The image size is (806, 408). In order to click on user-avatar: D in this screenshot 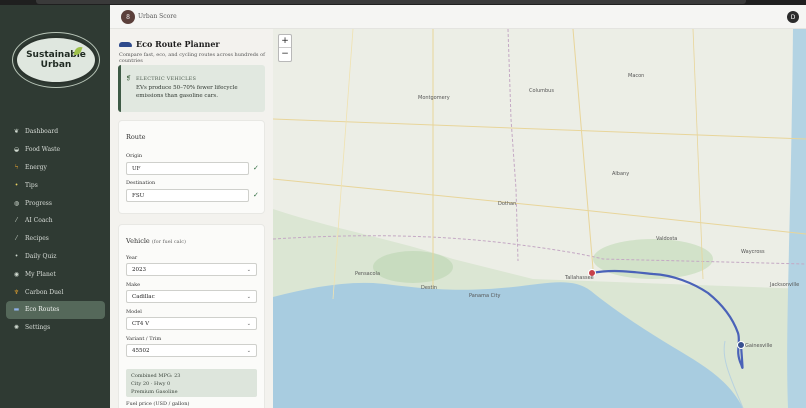, I will do `click(793, 17)`.